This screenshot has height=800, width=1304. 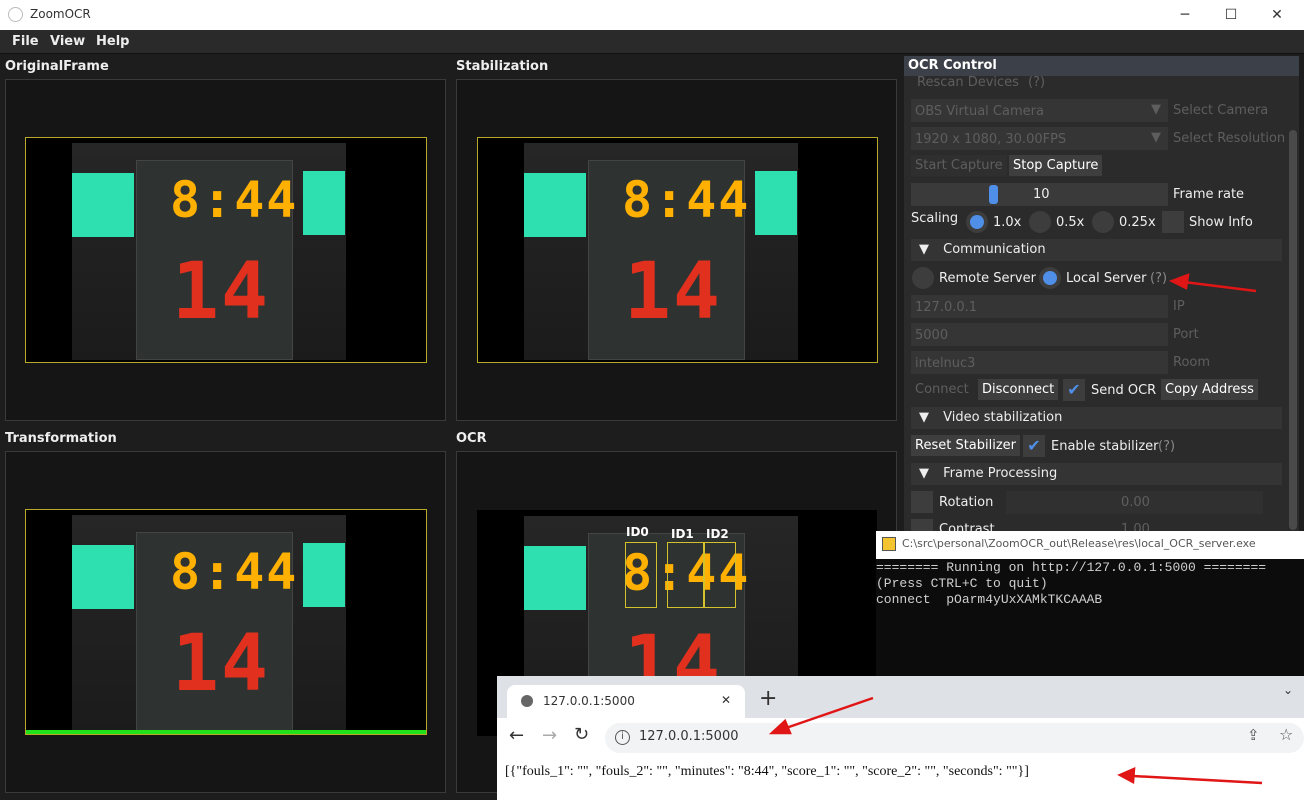 What do you see at coordinates (622, 737) in the screenshot?
I see `info-icon: i` at bounding box center [622, 737].